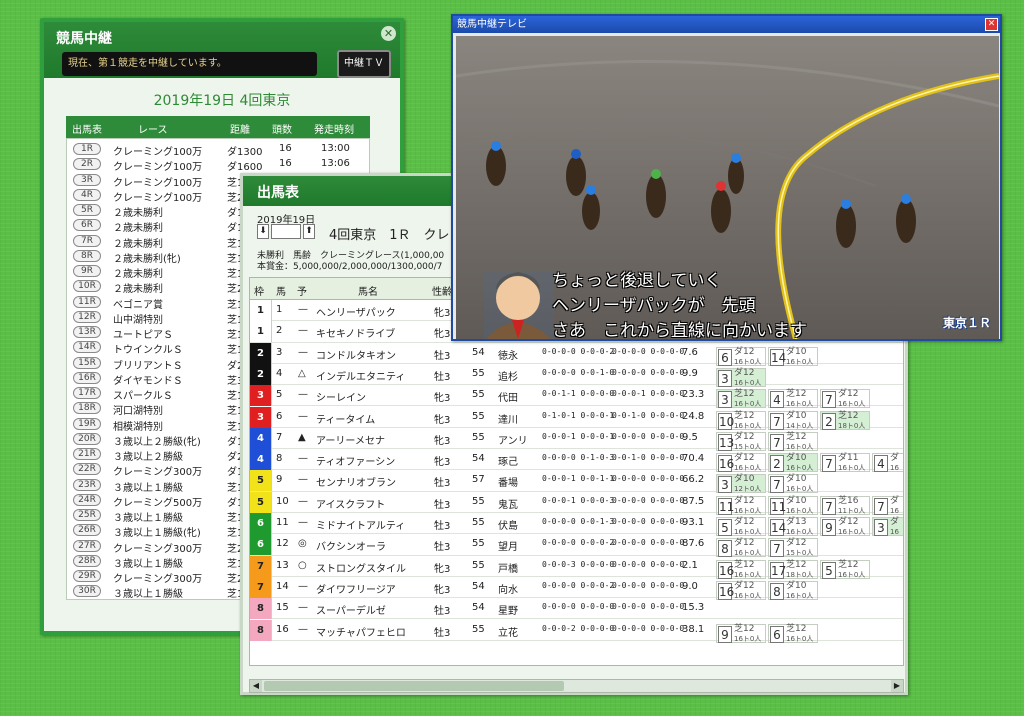 The width and height of the screenshot is (1024, 716). I want to click on horse-name: マッチャパフェヒロ, so click(361, 631).